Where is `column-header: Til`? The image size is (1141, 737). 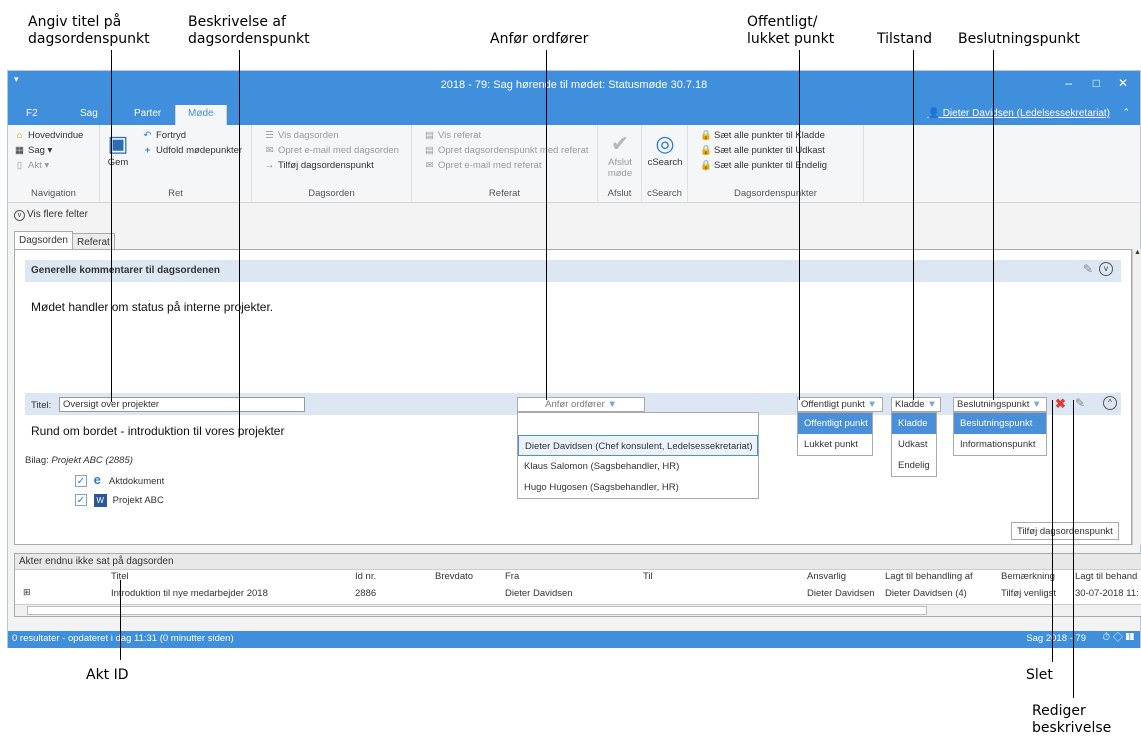 column-header: Til is located at coordinates (648, 576).